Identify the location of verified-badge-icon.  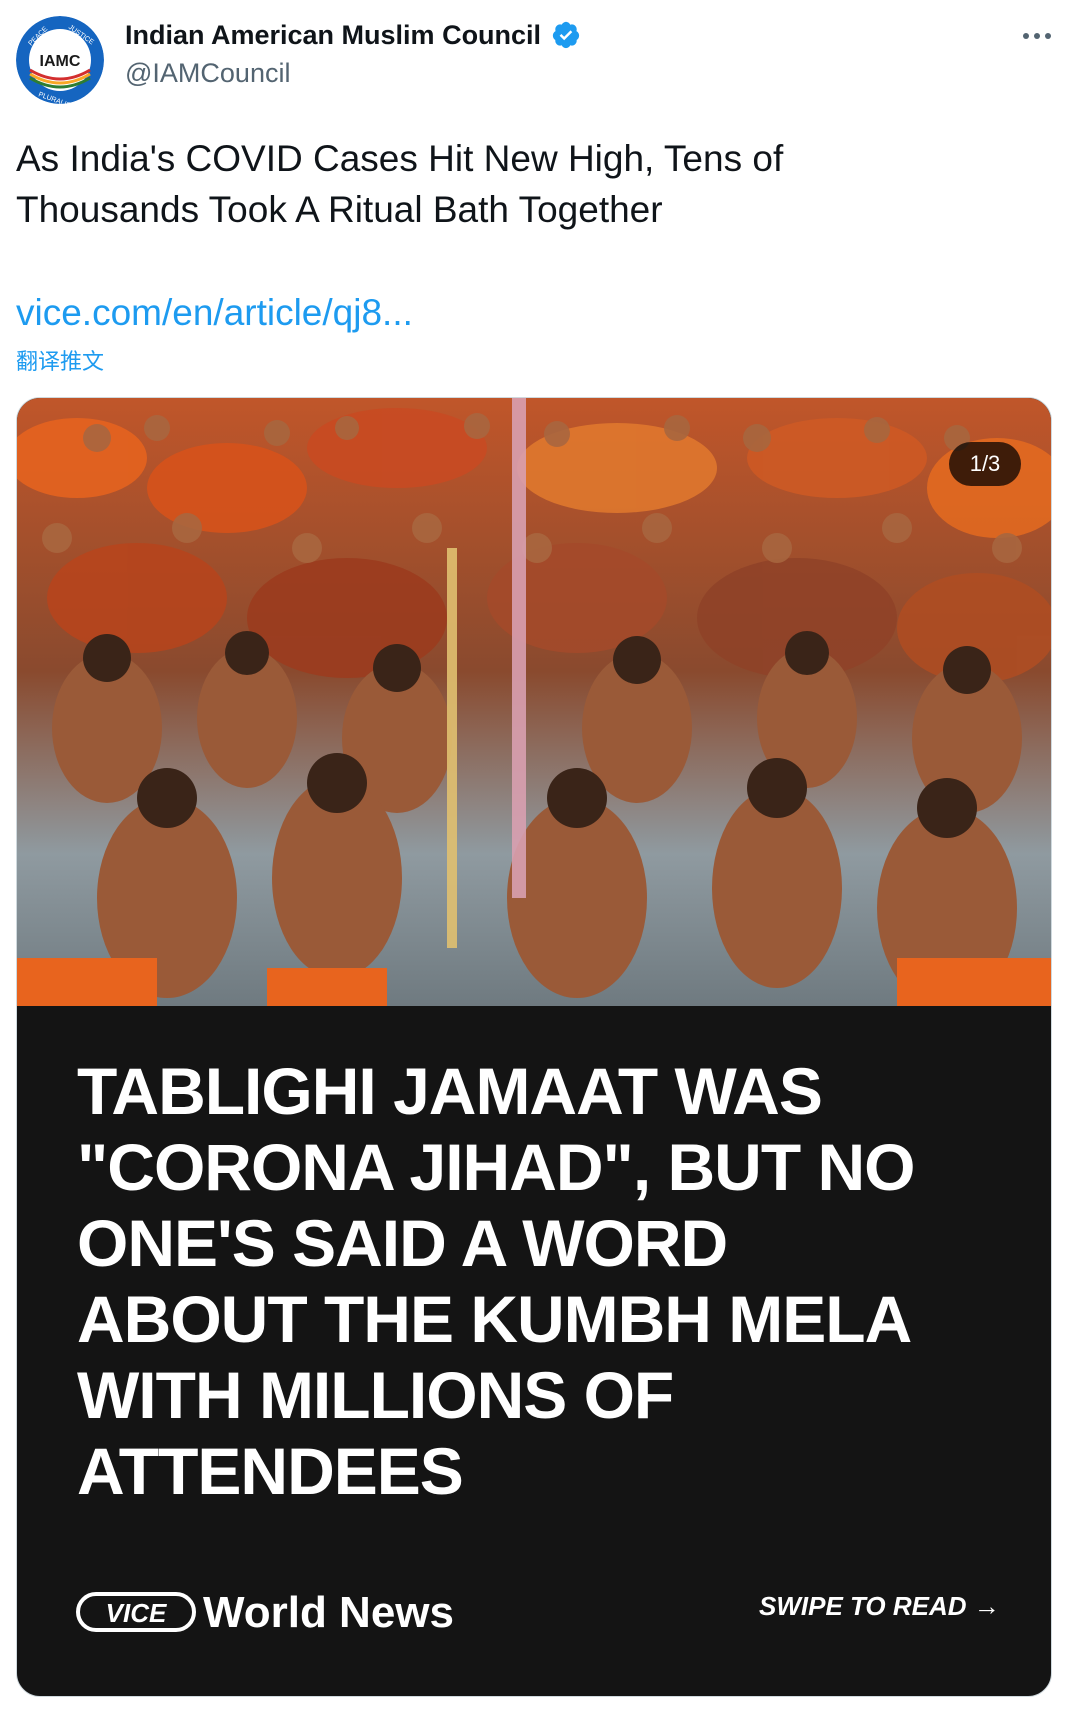
(566, 35).